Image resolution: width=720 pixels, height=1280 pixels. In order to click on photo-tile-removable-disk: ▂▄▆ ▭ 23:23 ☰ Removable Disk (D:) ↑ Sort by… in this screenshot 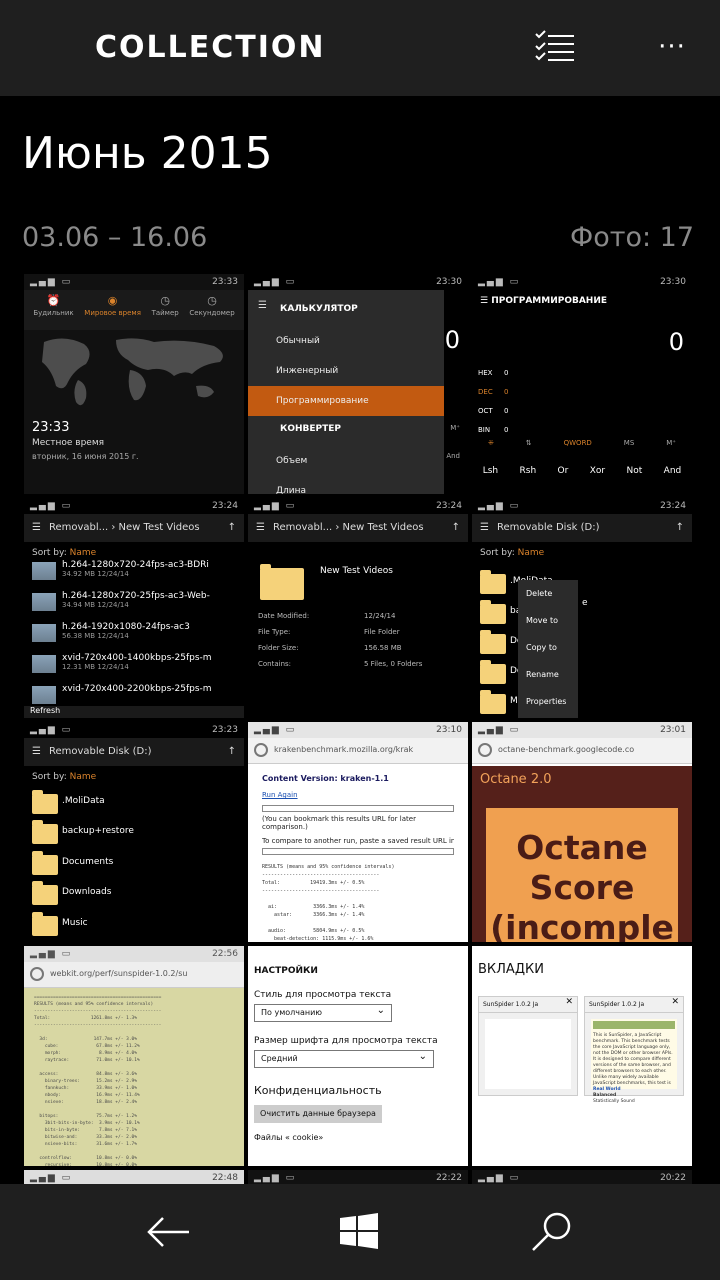, I will do `click(134, 832)`.